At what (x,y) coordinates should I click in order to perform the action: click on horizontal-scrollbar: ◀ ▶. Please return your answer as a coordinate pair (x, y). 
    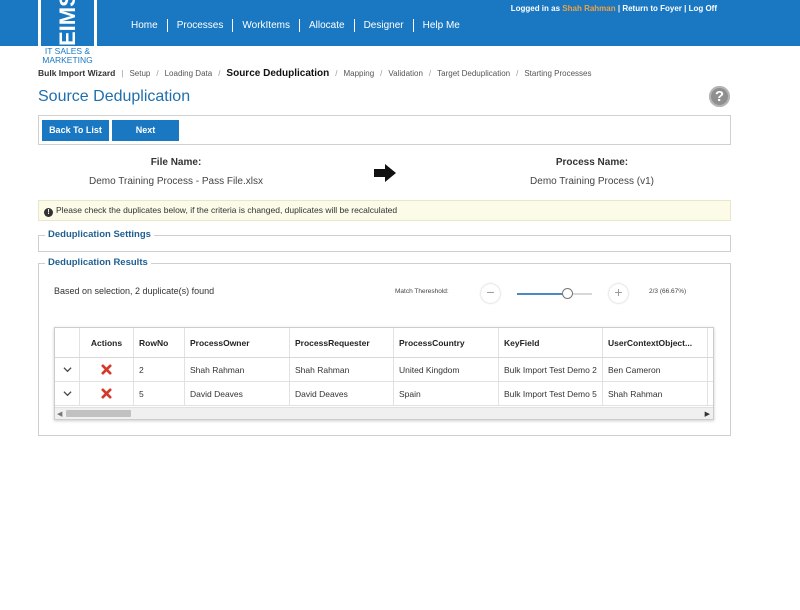
    Looking at the image, I should click on (384, 413).